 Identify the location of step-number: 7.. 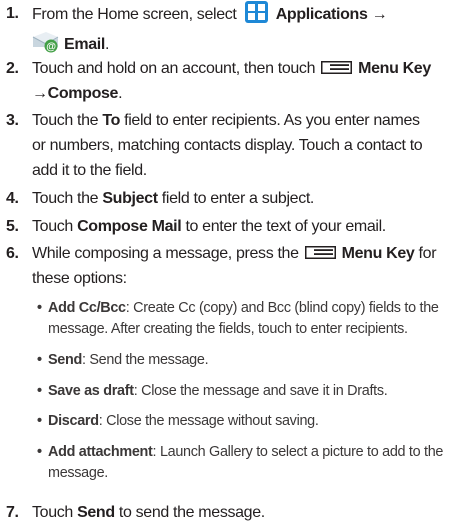
(12, 512).